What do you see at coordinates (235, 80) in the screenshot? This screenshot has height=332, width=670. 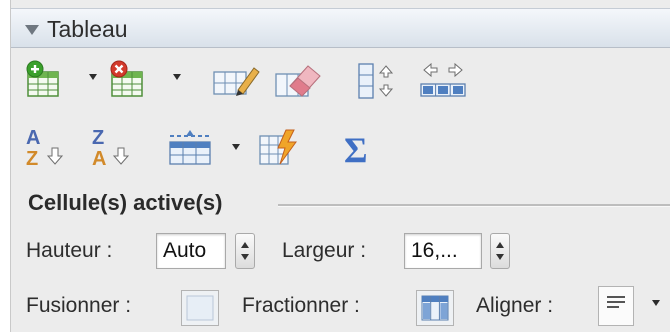 I see `draw-table-icon` at bounding box center [235, 80].